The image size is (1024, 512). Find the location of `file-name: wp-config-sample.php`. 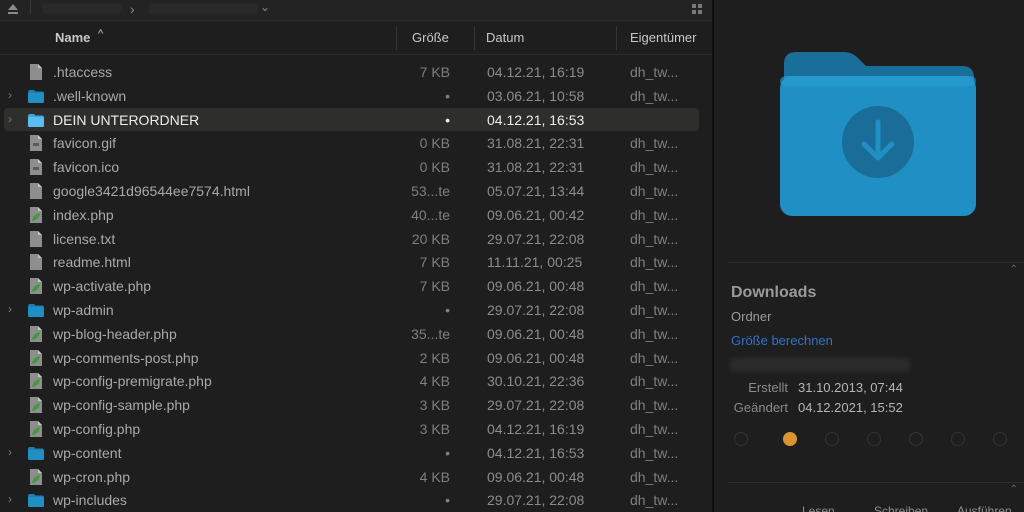

file-name: wp-config-sample.php is located at coordinates (121, 405).